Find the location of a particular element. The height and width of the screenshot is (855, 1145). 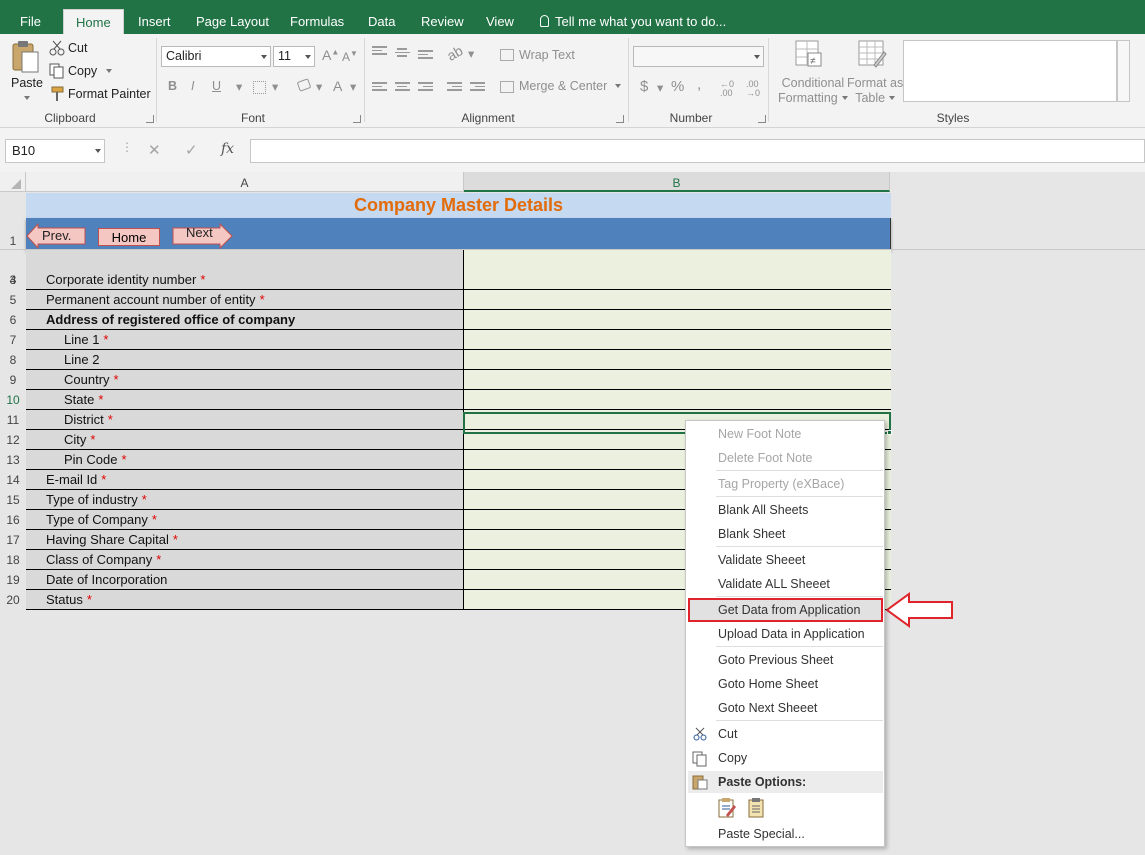

row-header: 16 is located at coordinates (13, 520).